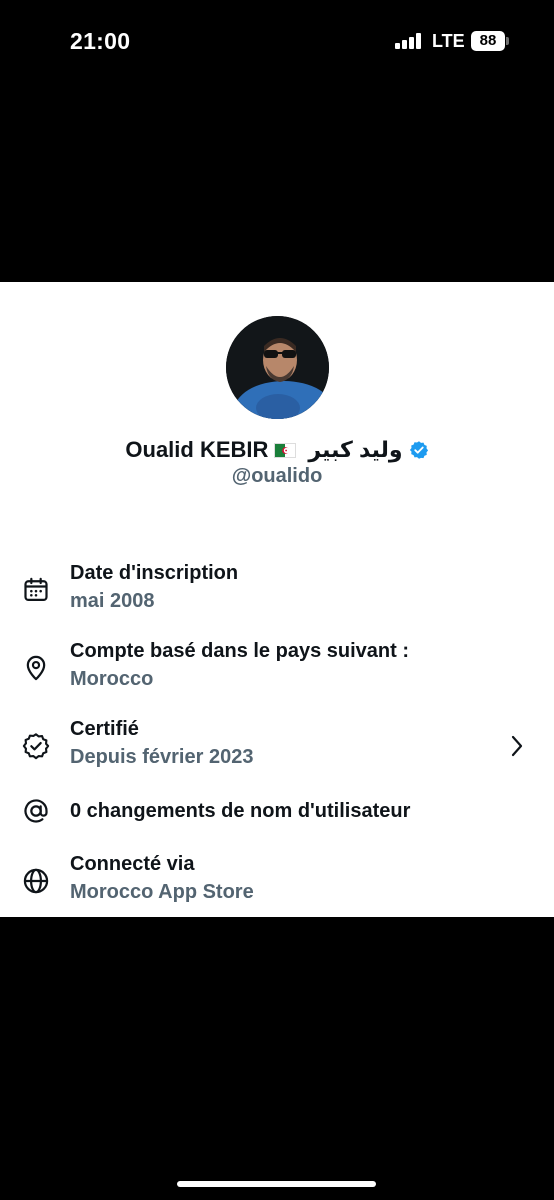 This screenshot has width=554, height=1200. What do you see at coordinates (507, 41) in the screenshot?
I see `battery-tip` at bounding box center [507, 41].